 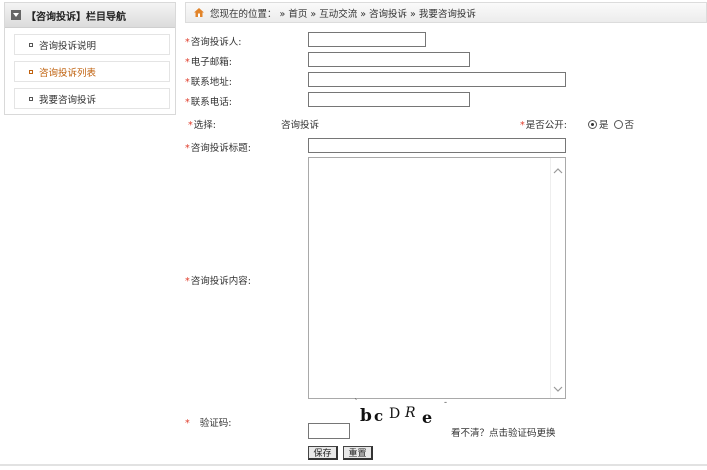 I want to click on sidebar-item-instructions: 咨询投诉说明, so click(x=92, y=44).